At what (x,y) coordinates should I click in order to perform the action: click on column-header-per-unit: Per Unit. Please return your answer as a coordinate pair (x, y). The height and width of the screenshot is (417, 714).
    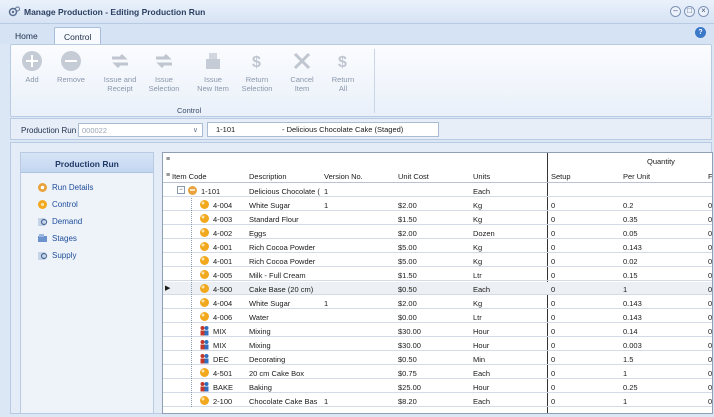
    Looking at the image, I should click on (636, 176).